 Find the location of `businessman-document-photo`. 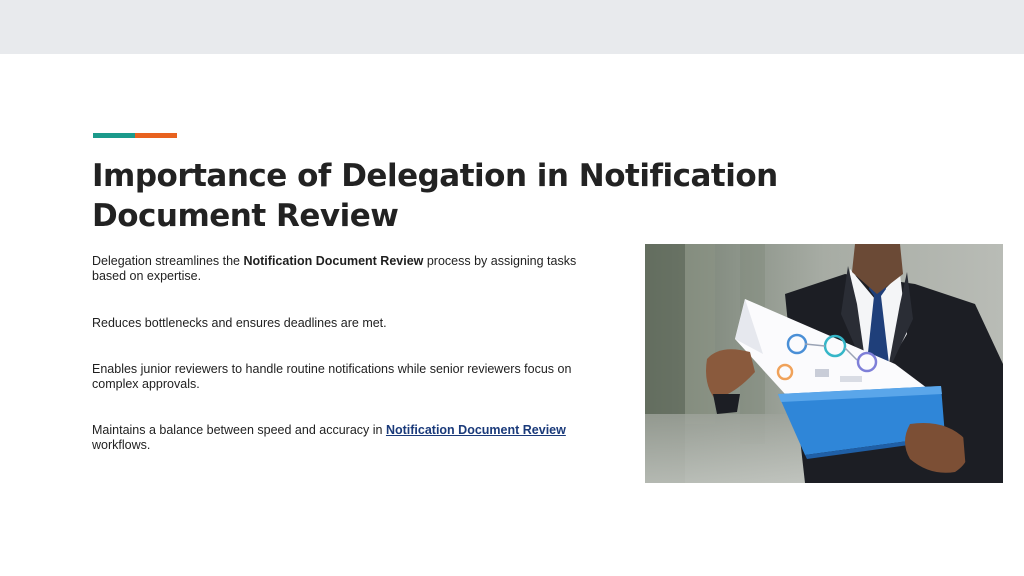

businessman-document-photo is located at coordinates (824, 363).